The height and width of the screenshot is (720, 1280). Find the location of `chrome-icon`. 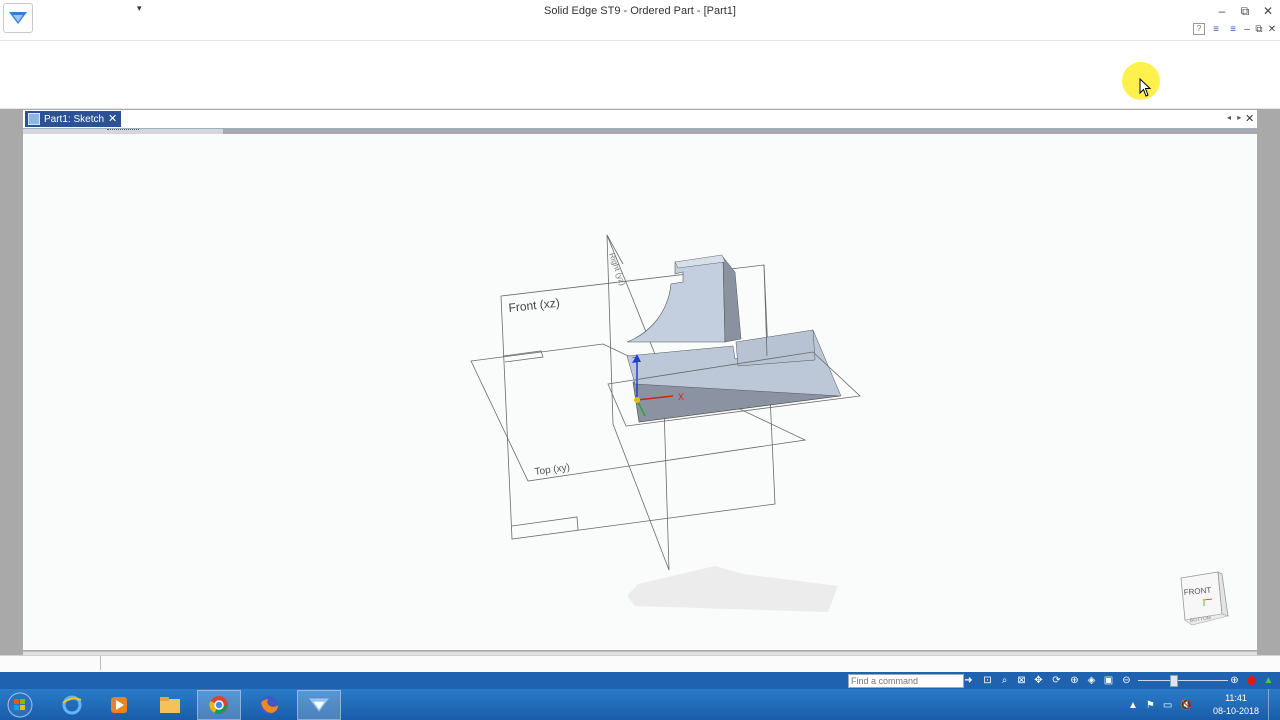

chrome-icon is located at coordinates (218, 705).